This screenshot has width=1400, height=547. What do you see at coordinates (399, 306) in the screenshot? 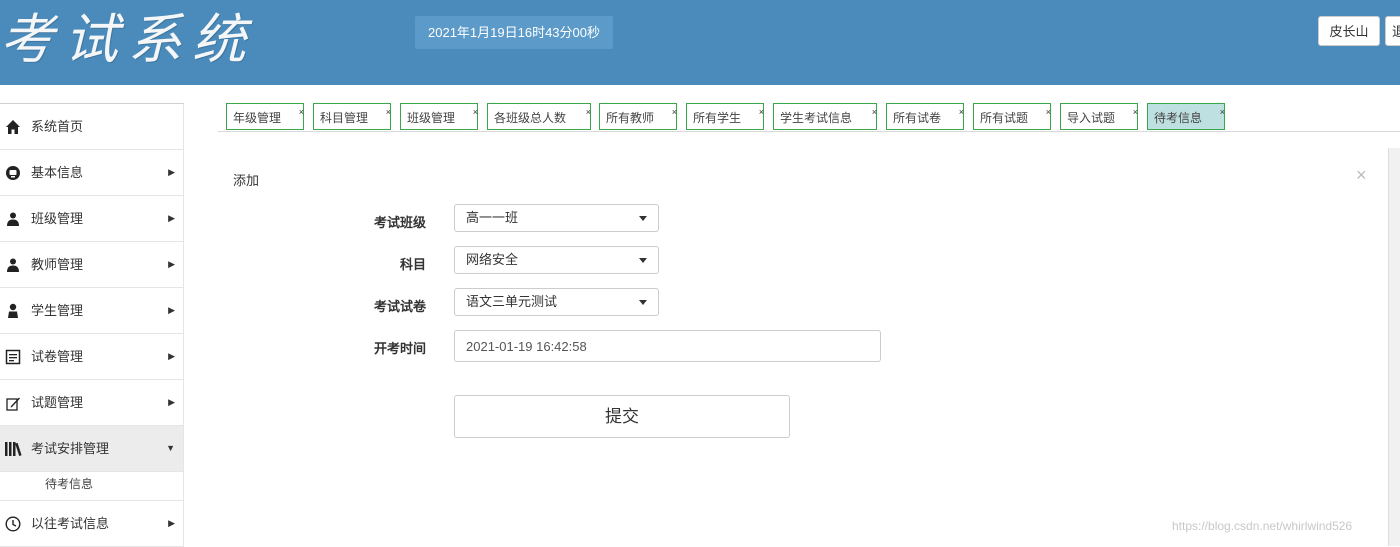
I see `paper-label: 考试试卷` at bounding box center [399, 306].